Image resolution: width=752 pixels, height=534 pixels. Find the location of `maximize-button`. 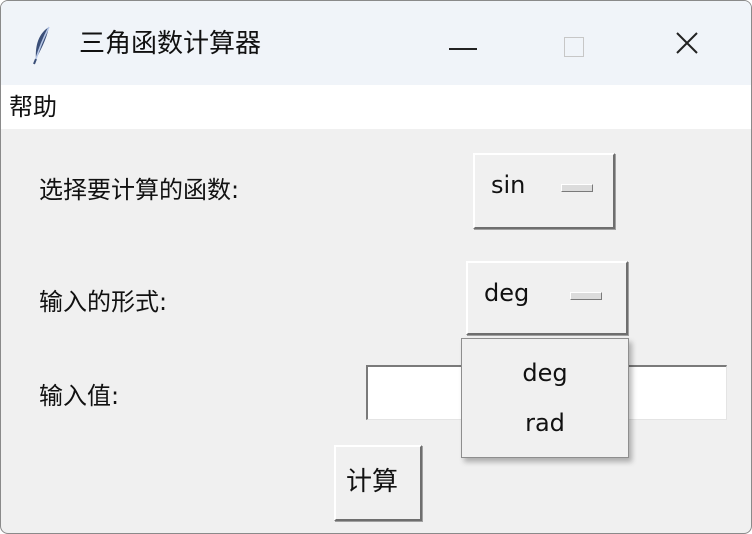

maximize-button is located at coordinates (574, 43).